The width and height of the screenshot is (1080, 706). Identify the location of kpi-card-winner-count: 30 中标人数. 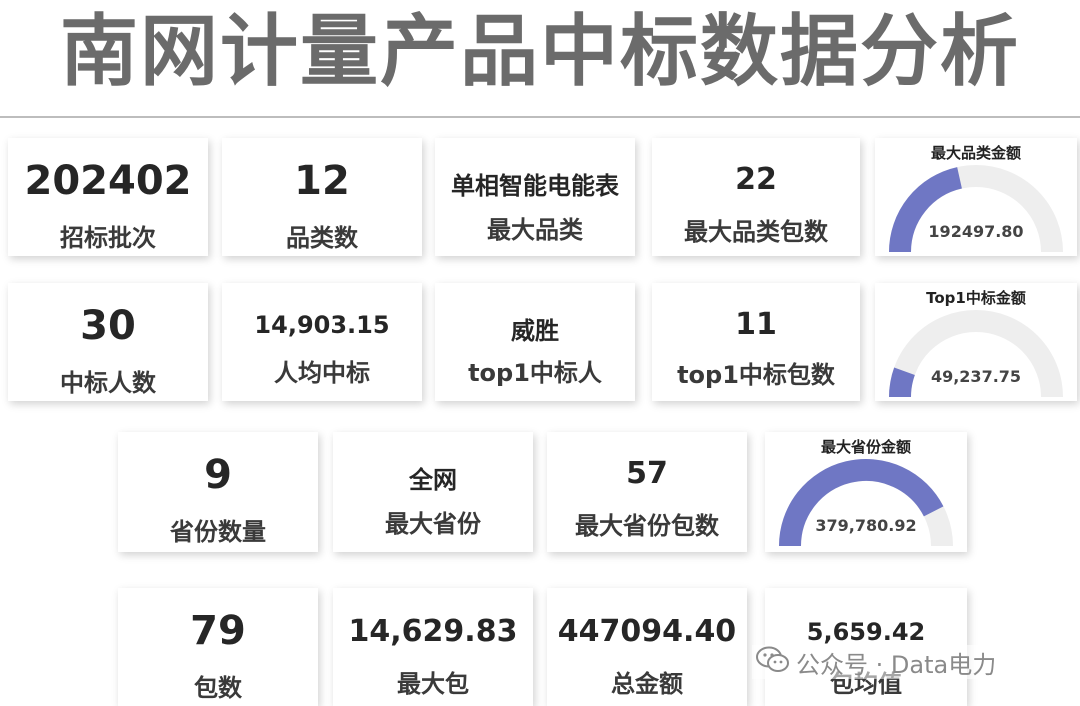
(108, 342).